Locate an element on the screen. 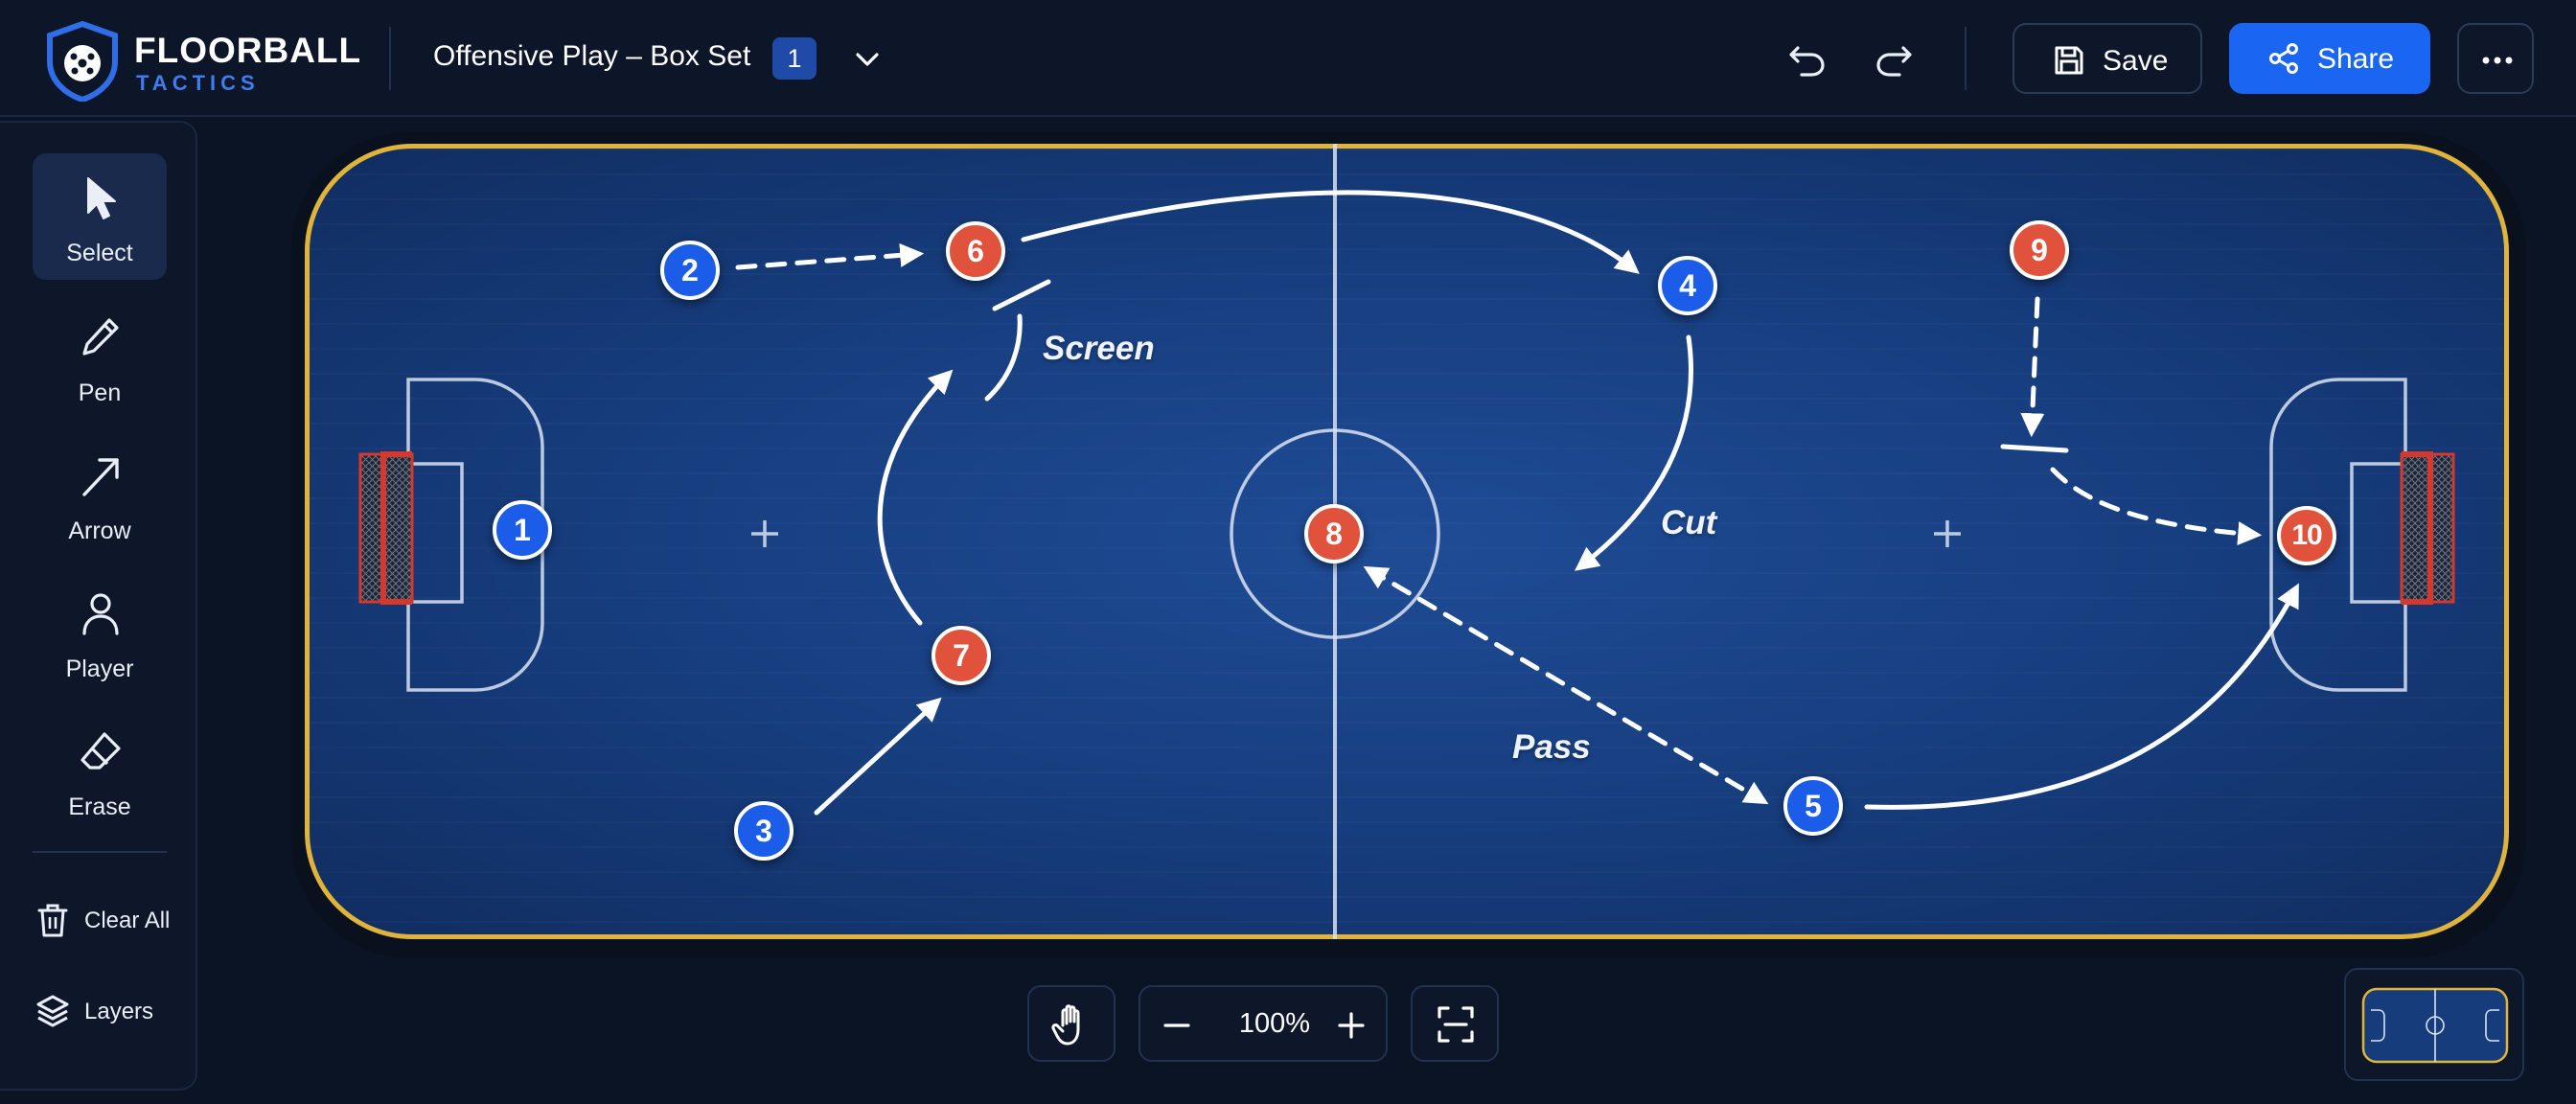 This screenshot has height=1104, width=2576. player-token-blue: 1 is located at coordinates (522, 530).